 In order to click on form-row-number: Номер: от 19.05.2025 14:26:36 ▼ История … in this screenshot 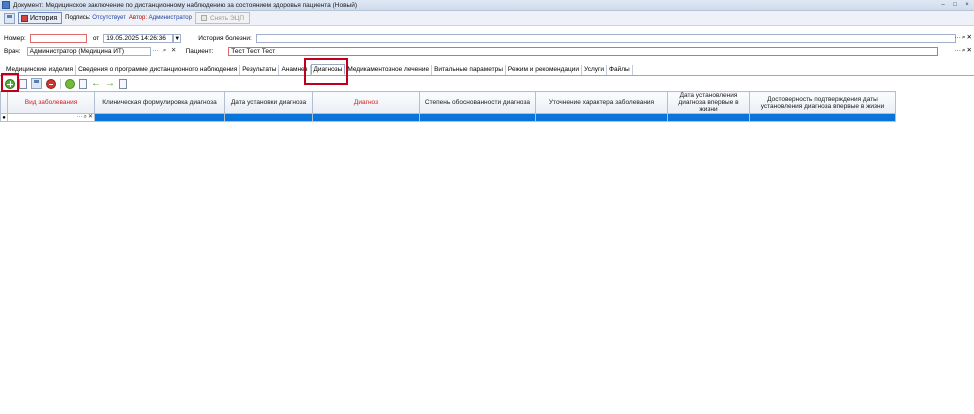, I will do `click(487, 38)`.